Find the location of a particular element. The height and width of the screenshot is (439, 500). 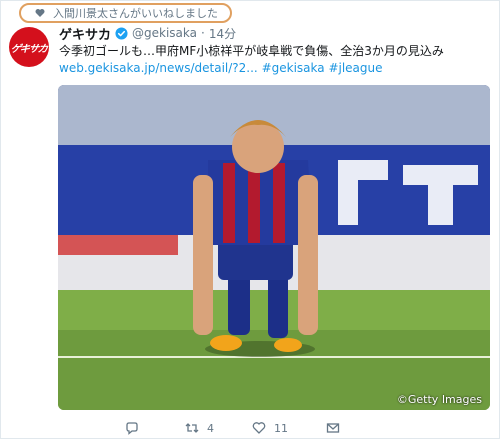

envelope-icon is located at coordinates (333, 428).